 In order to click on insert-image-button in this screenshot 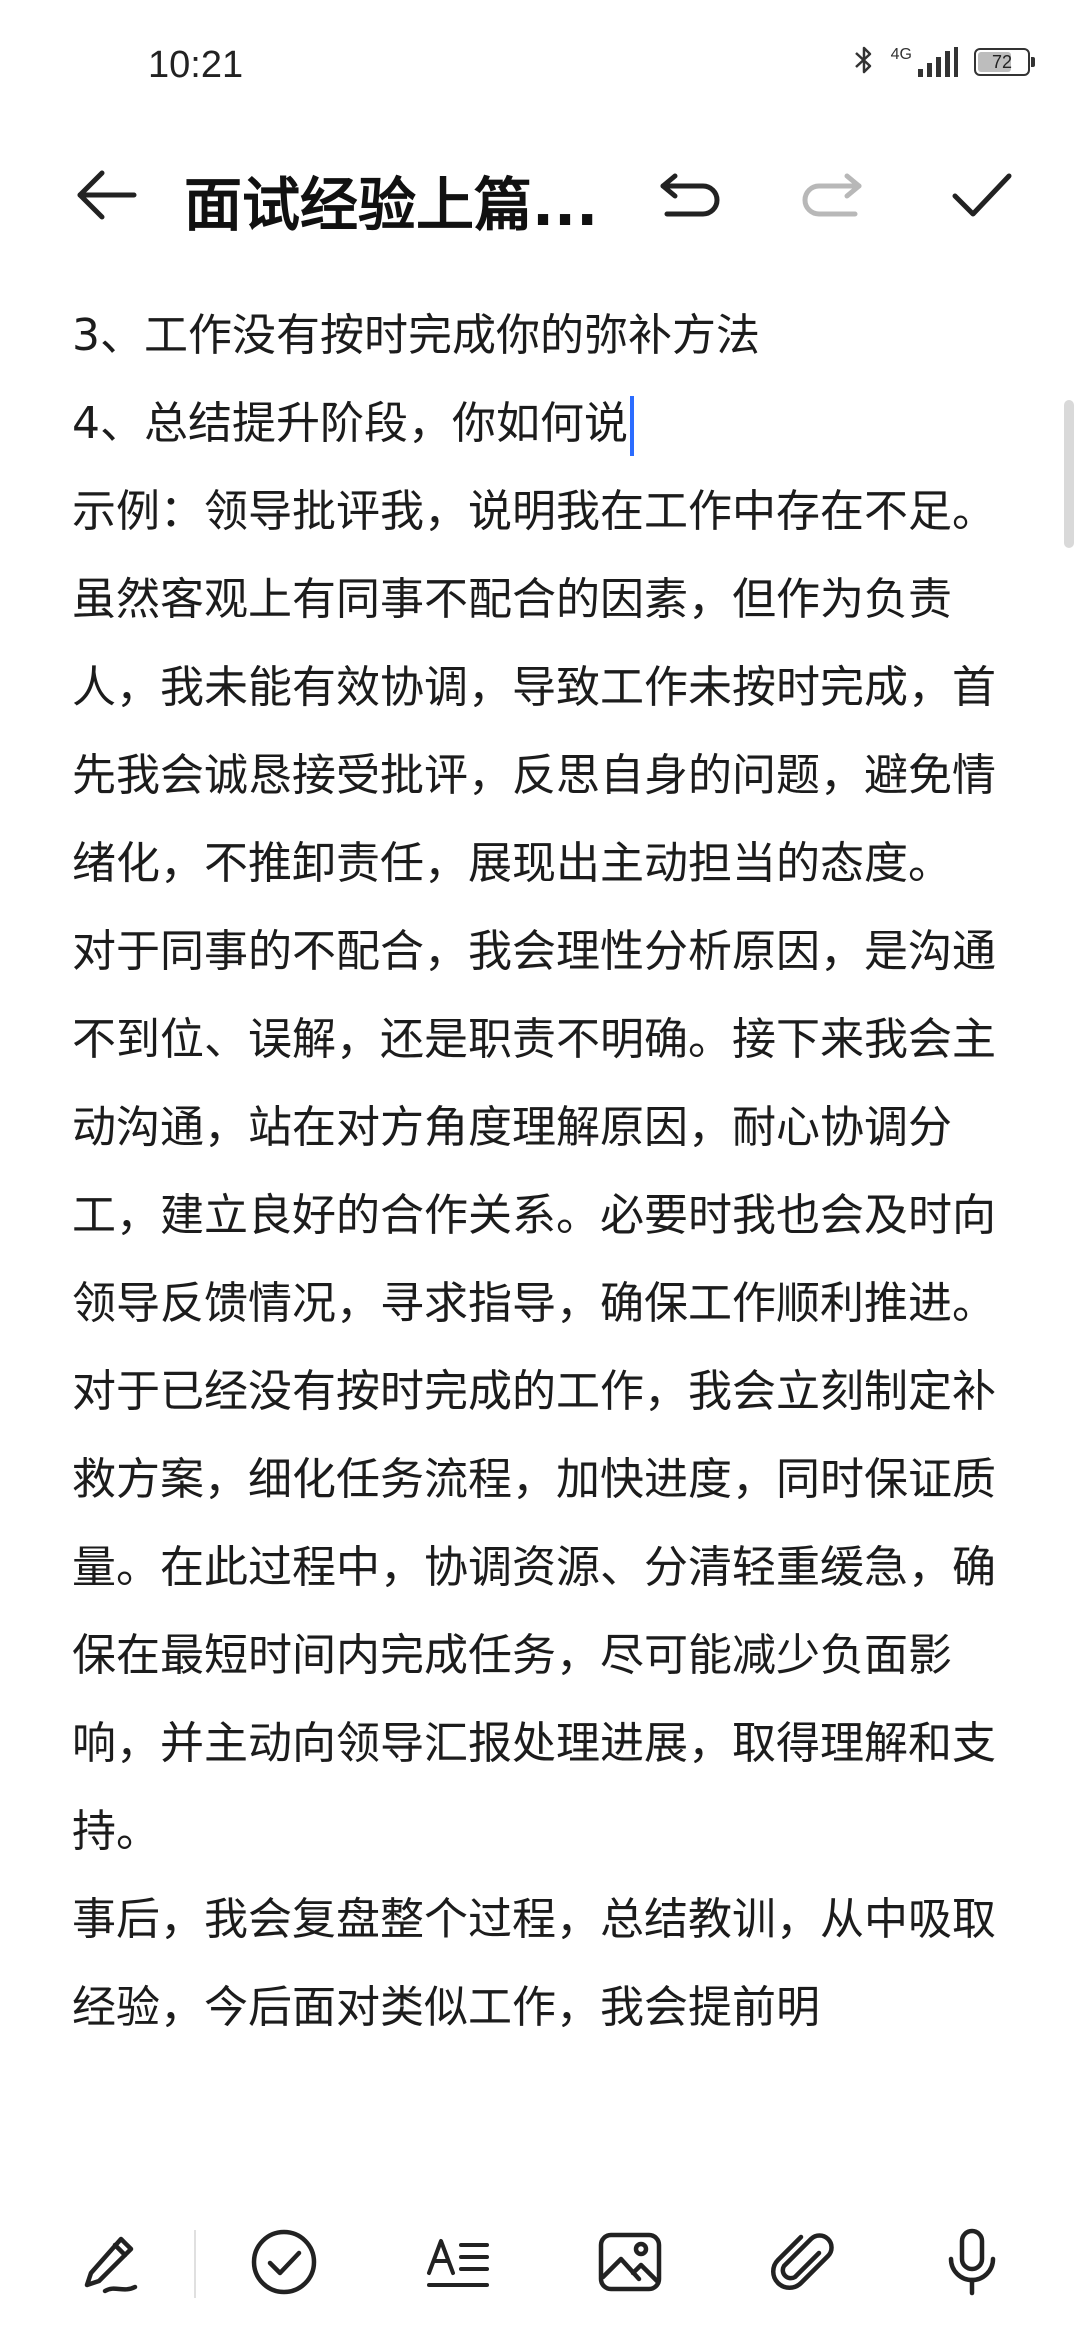, I will do `click(630, 2262)`.